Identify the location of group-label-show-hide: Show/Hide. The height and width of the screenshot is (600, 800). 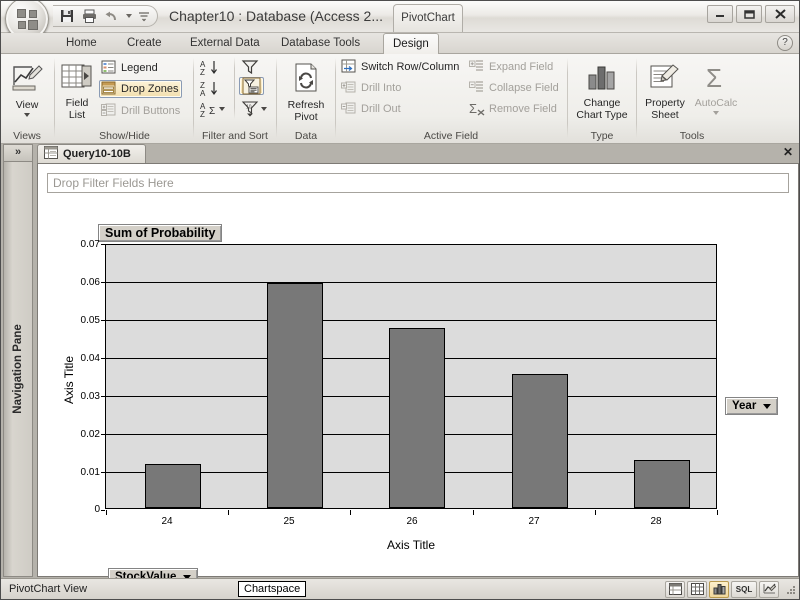
(124, 136).